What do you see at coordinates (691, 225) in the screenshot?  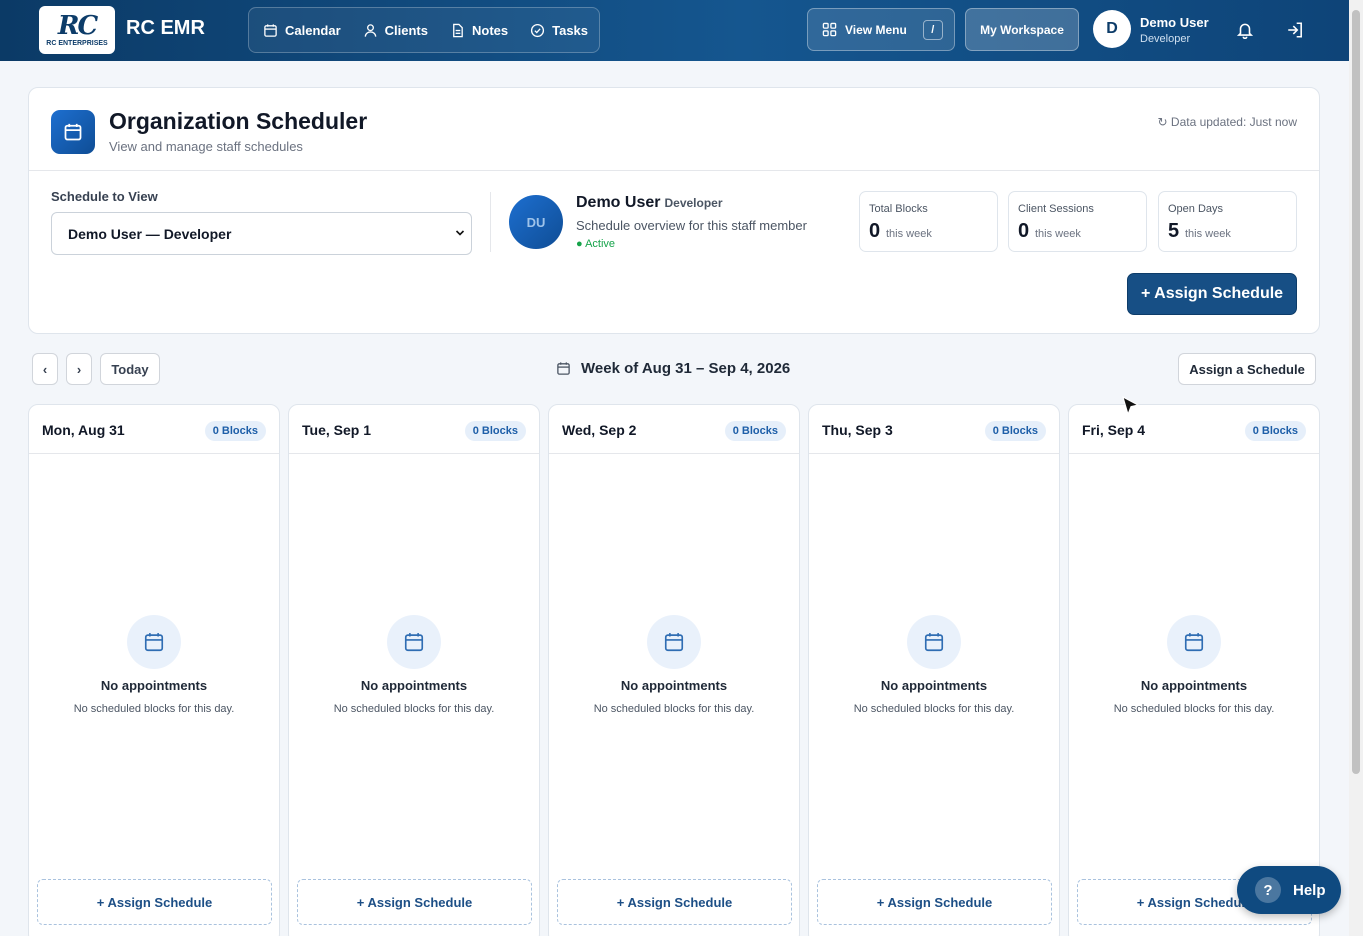 I see `staff-description: Schedule overview for this staff member` at bounding box center [691, 225].